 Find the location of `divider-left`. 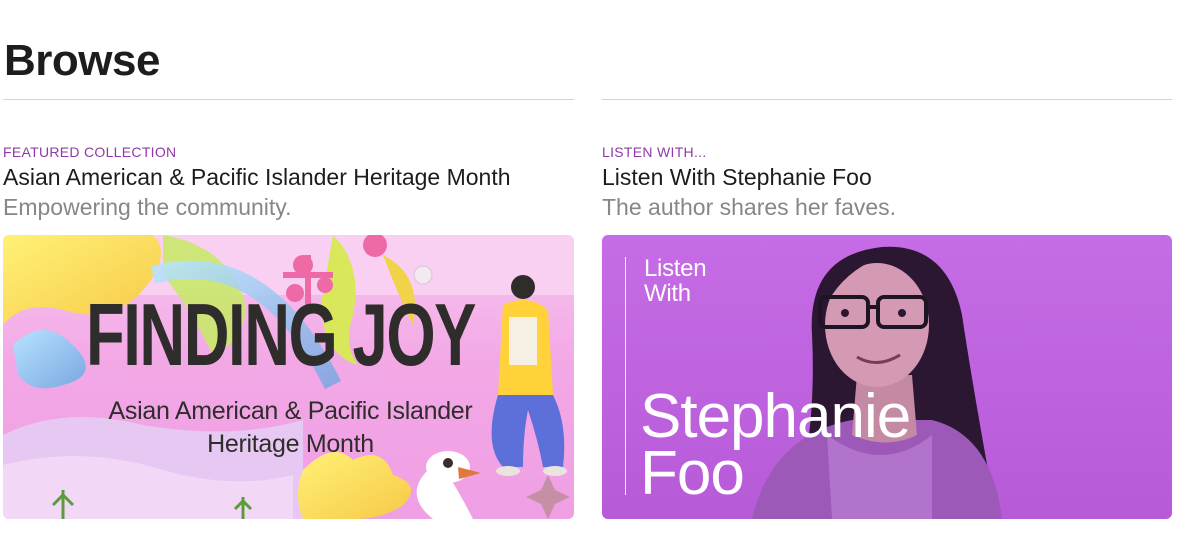

divider-left is located at coordinates (288, 99).